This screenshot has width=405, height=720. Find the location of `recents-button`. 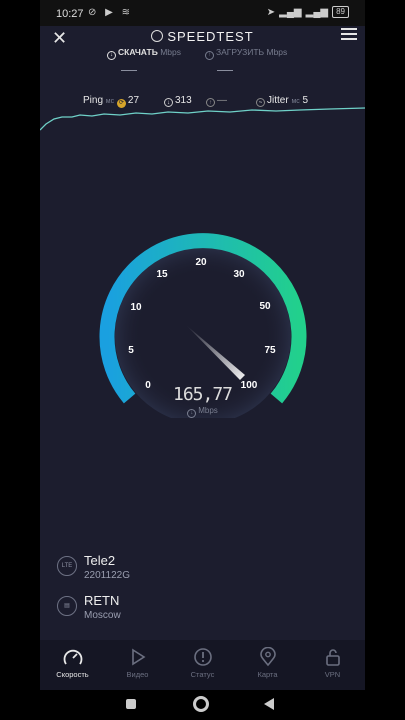

recents-button is located at coordinates (131, 704).